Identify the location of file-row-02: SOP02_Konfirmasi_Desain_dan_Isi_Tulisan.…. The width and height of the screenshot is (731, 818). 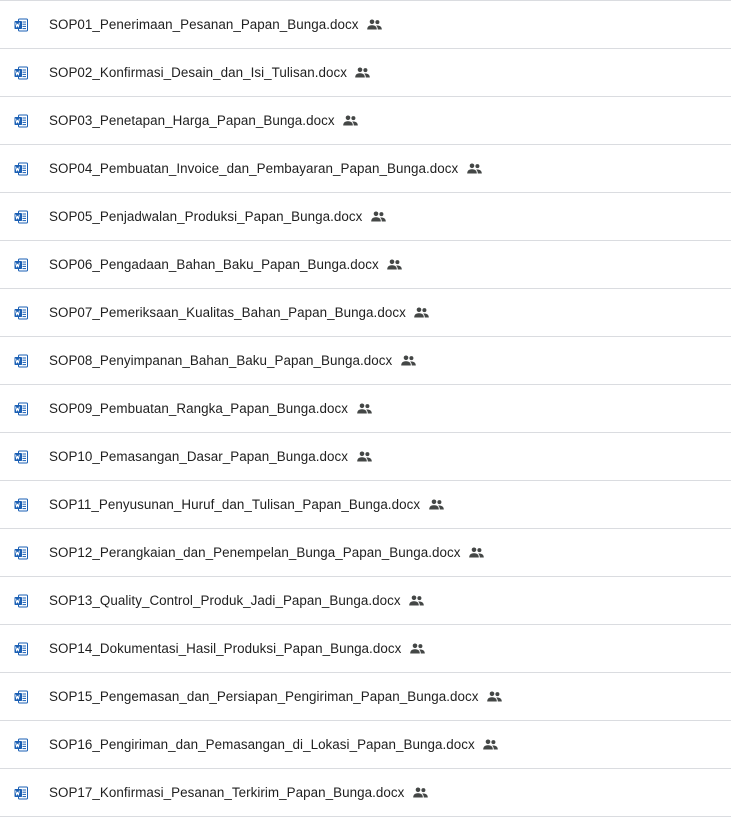
(365, 73).